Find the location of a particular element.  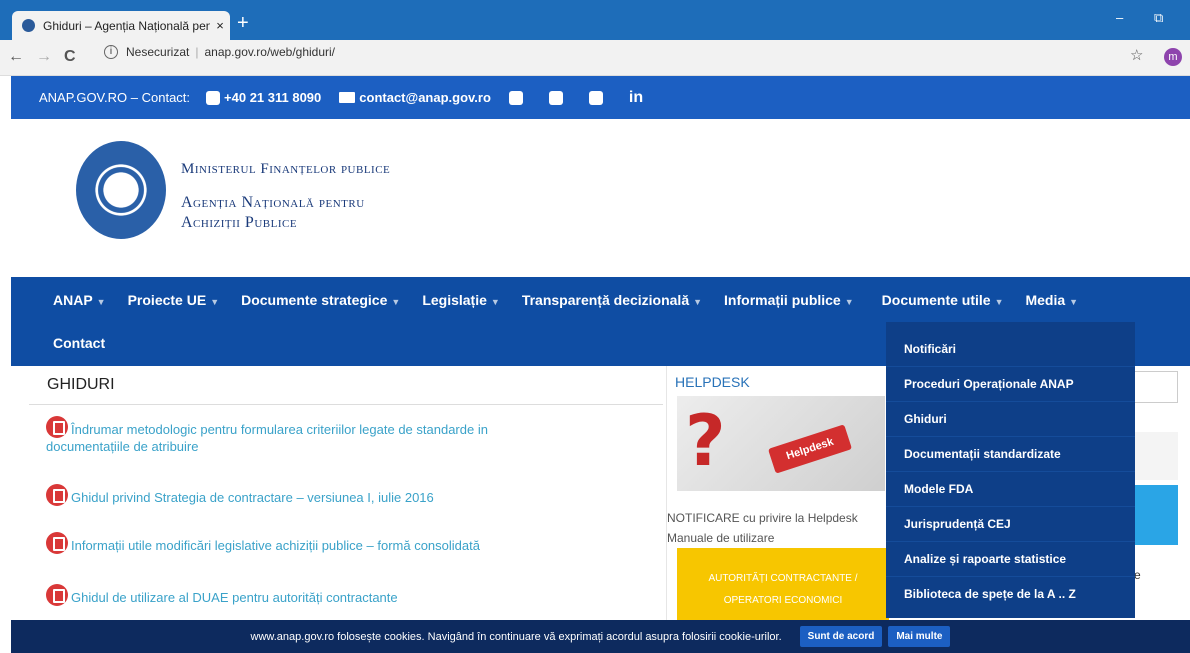

youtube-icon is located at coordinates (595, 97).